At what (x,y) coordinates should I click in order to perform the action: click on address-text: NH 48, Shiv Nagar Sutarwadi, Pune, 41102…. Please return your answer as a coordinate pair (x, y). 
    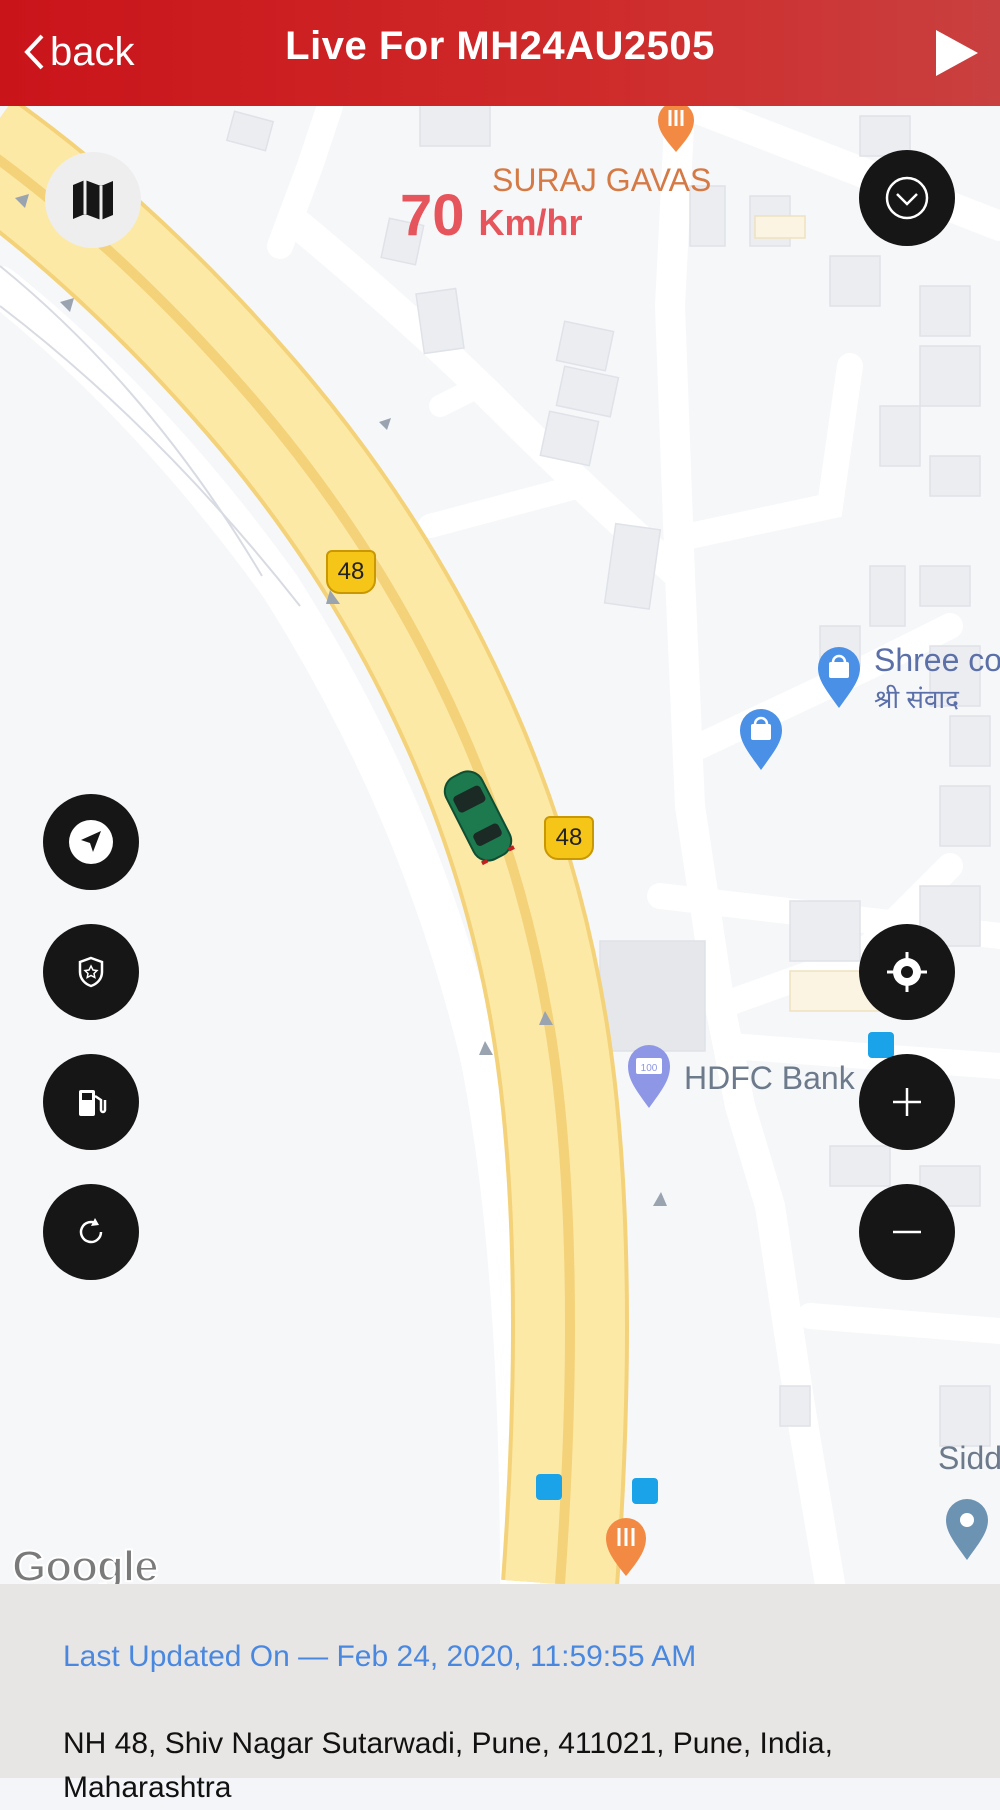
    Looking at the image, I should click on (448, 1765).